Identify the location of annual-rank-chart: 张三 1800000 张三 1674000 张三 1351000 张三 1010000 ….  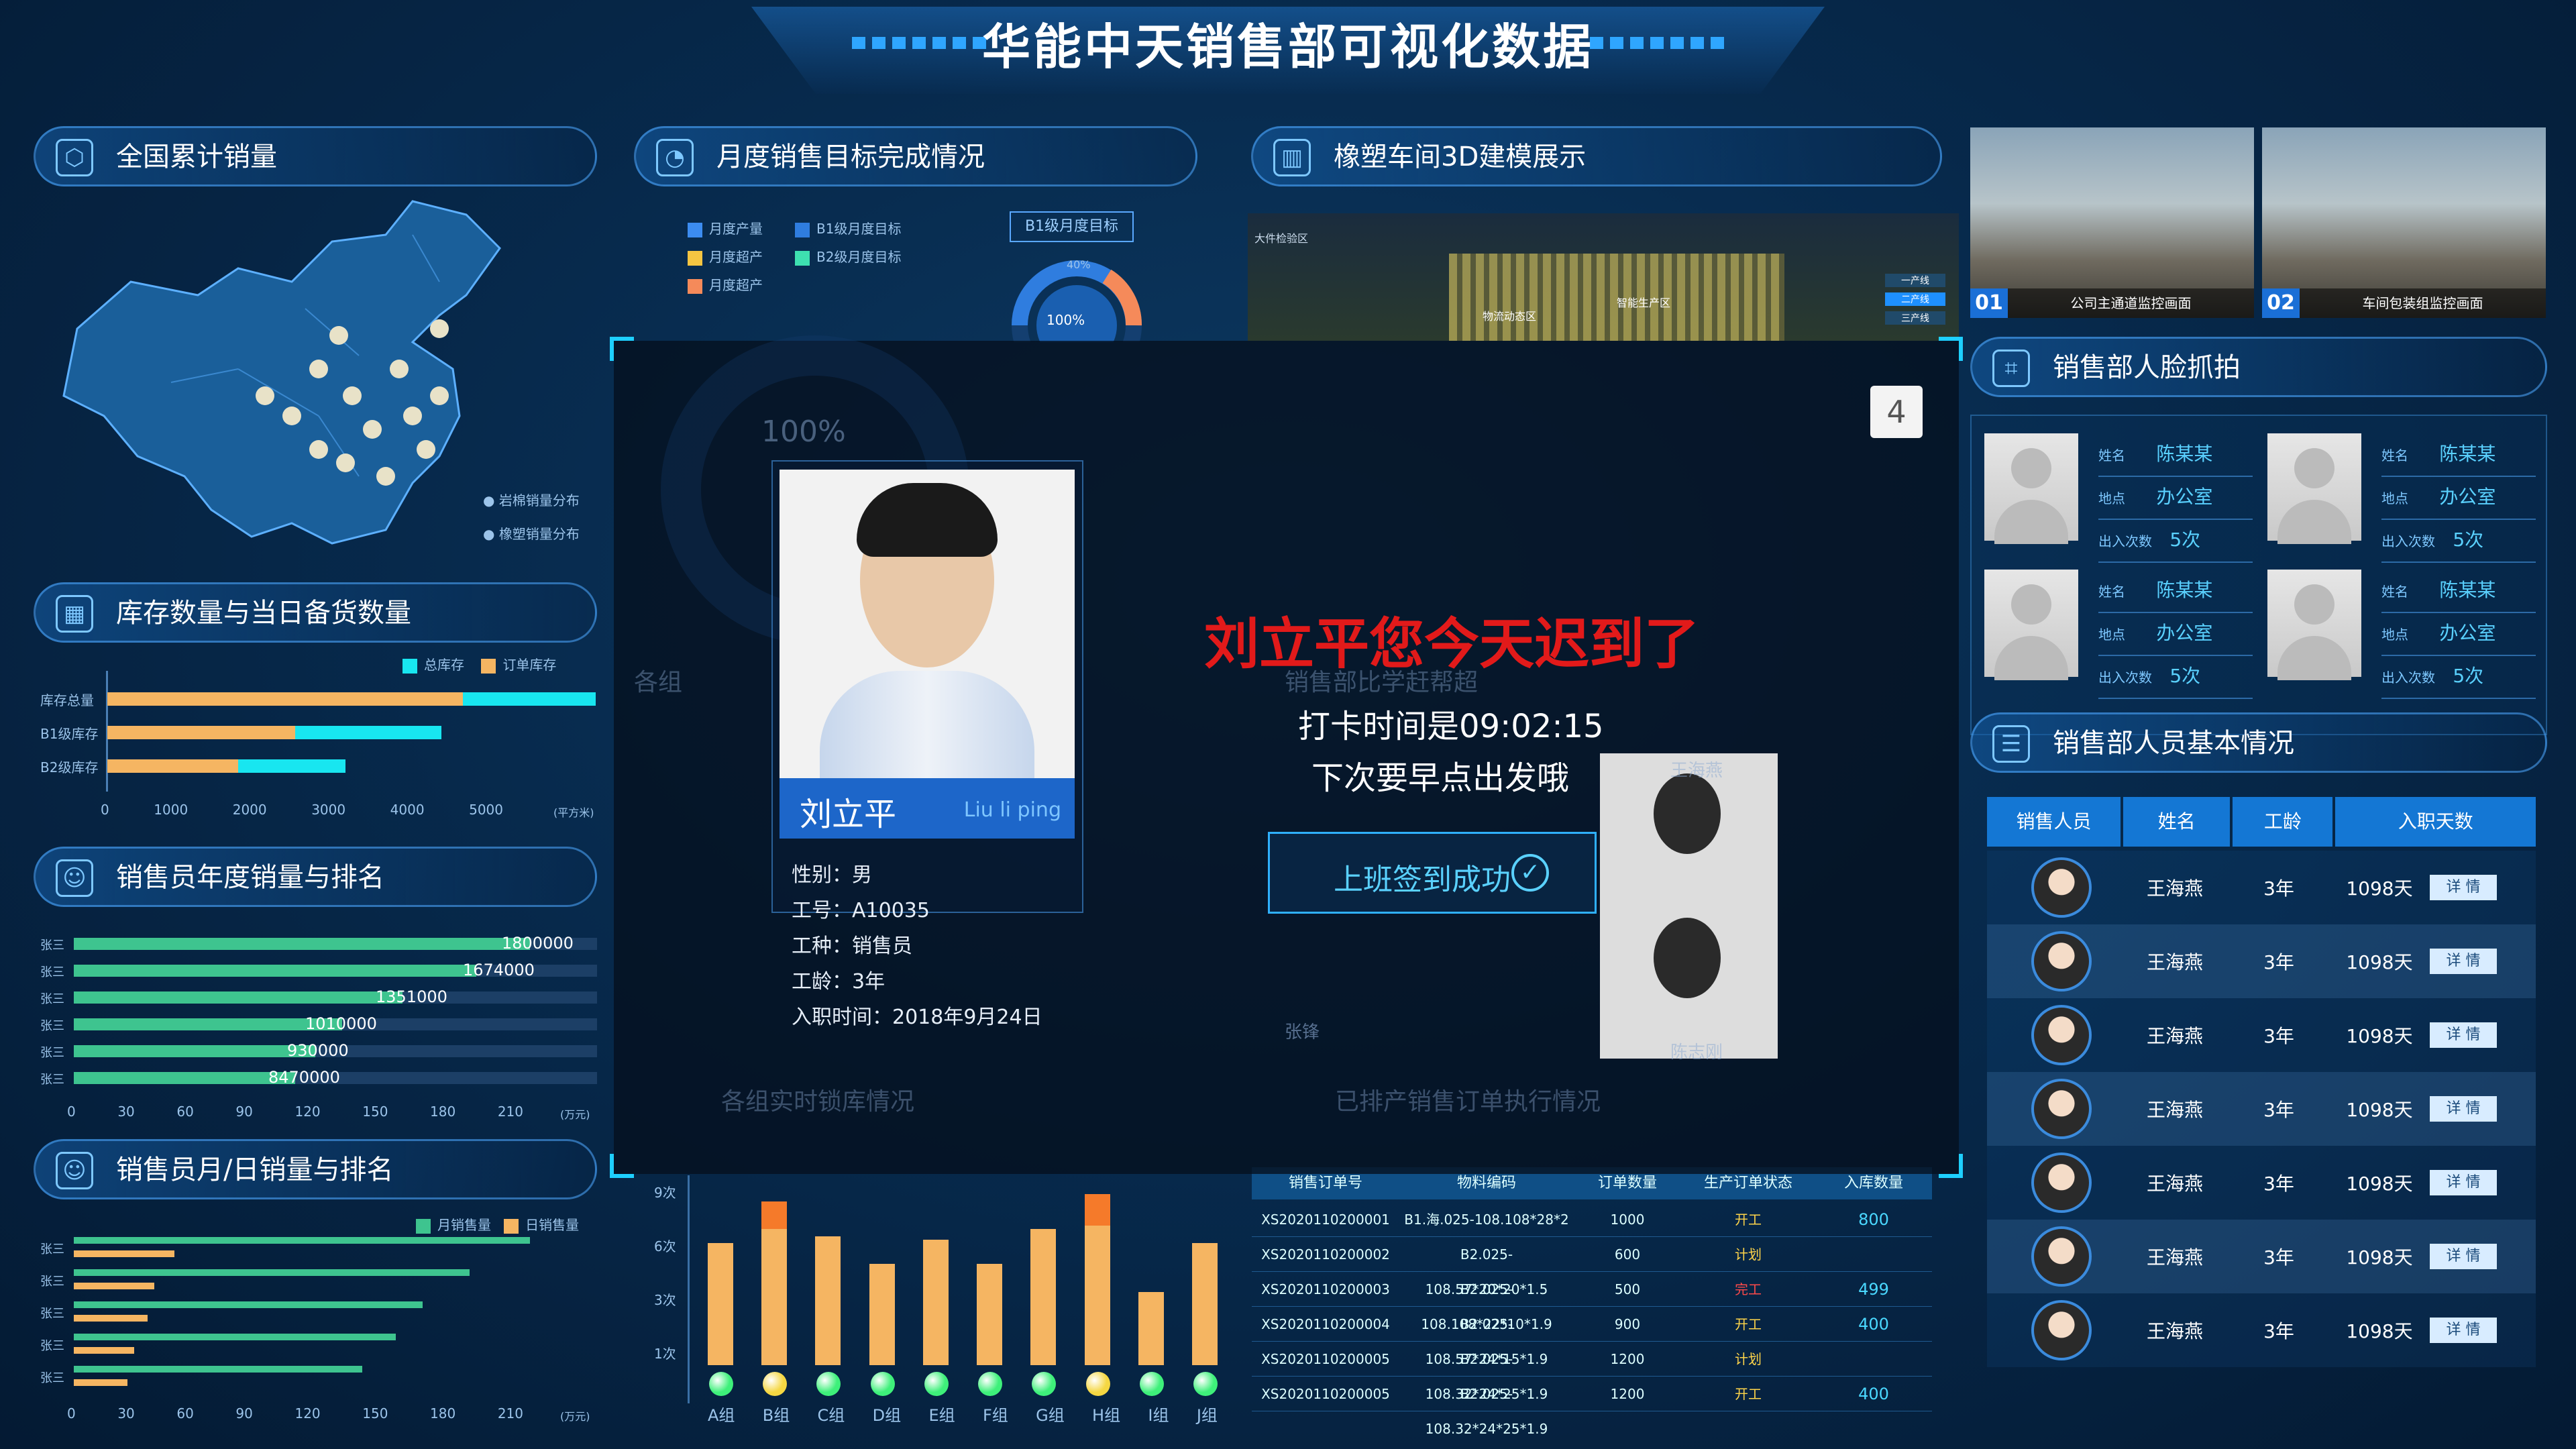
(322, 1012).